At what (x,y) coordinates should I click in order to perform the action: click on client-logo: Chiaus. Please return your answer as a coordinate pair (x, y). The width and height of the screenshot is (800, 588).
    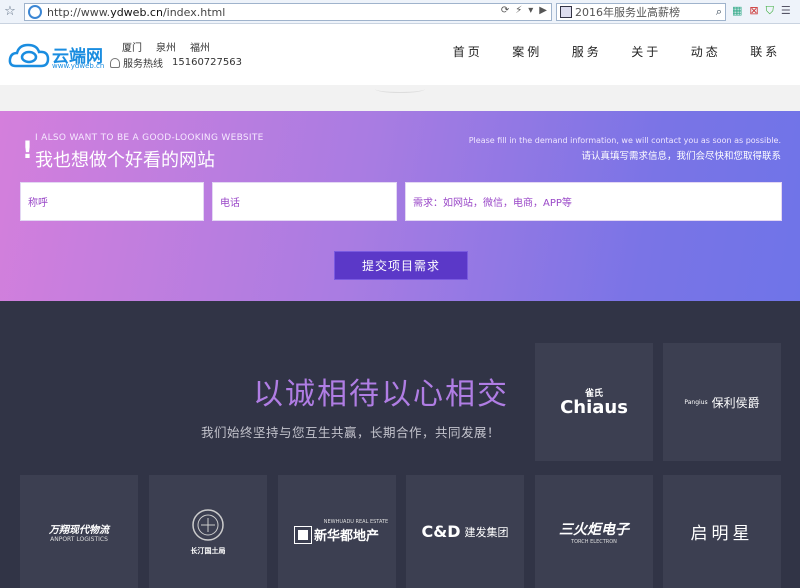
    Looking at the image, I should click on (594, 407).